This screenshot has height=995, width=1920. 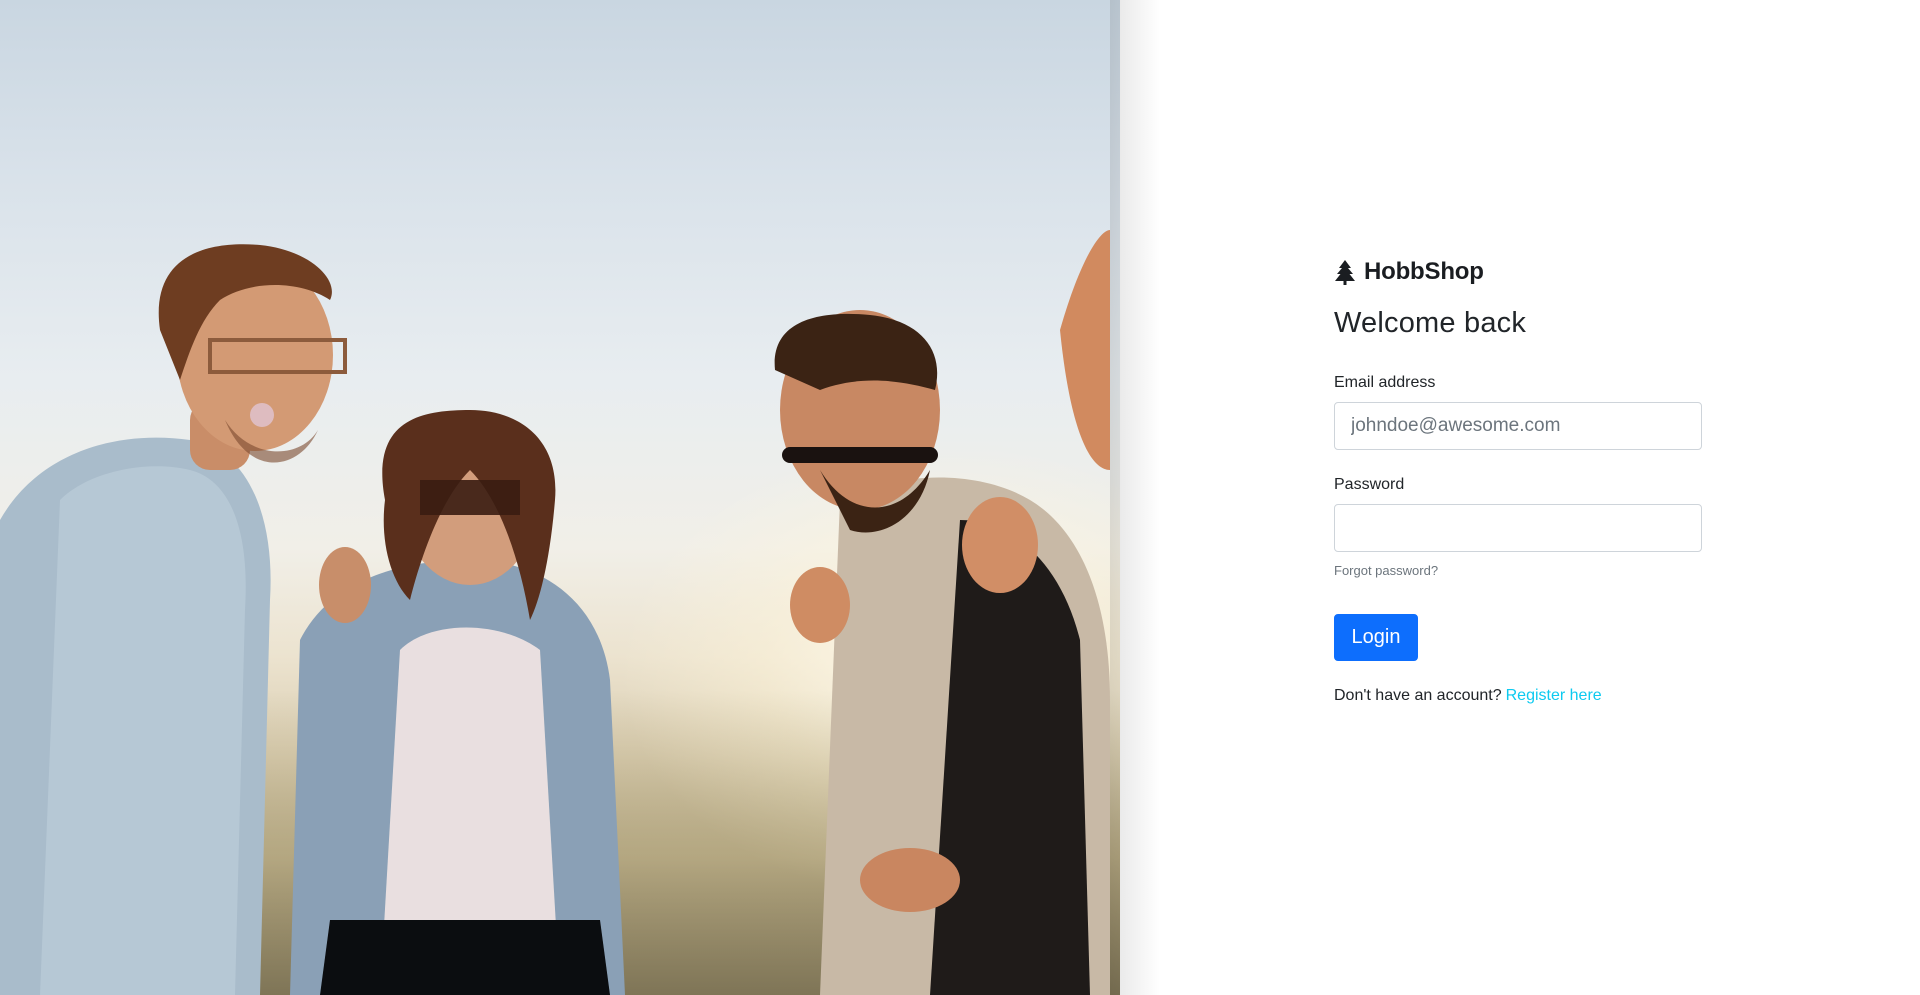 I want to click on password-input, so click(x=1518, y=528).